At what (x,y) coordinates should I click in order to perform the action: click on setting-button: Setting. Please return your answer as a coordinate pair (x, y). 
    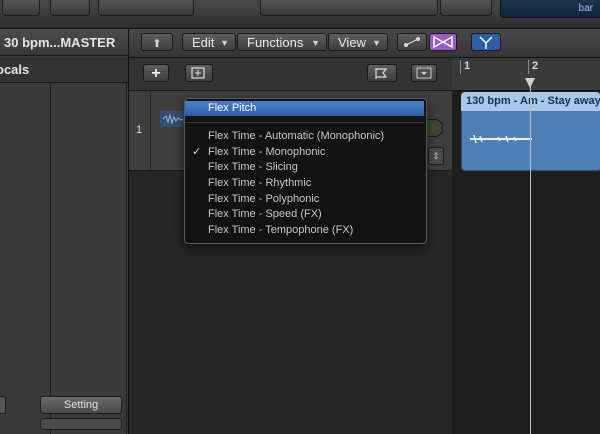
    Looking at the image, I should click on (81, 405).